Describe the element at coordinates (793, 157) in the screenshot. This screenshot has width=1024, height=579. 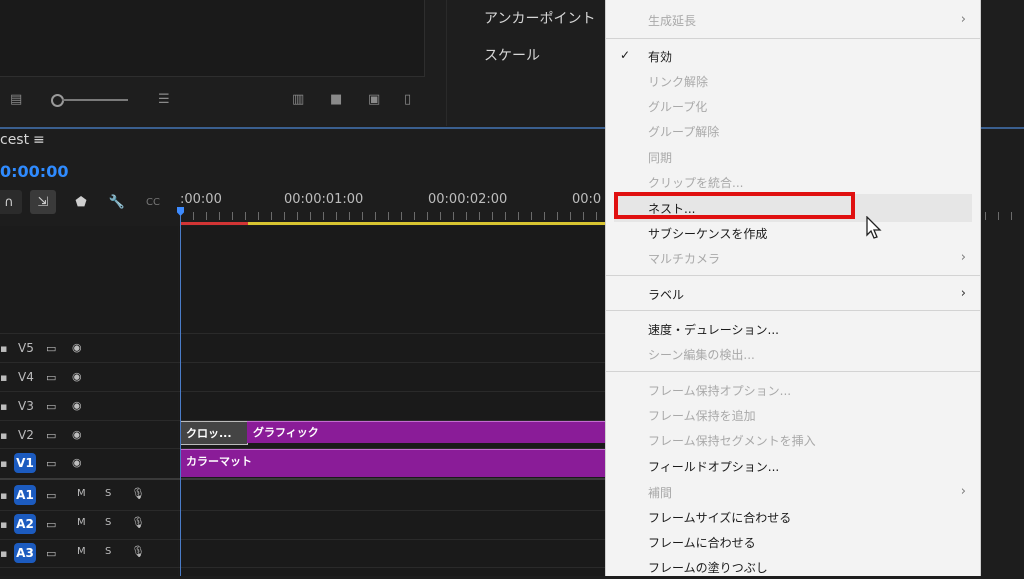
I see `menu-item-synchronize: 同期` at that location.